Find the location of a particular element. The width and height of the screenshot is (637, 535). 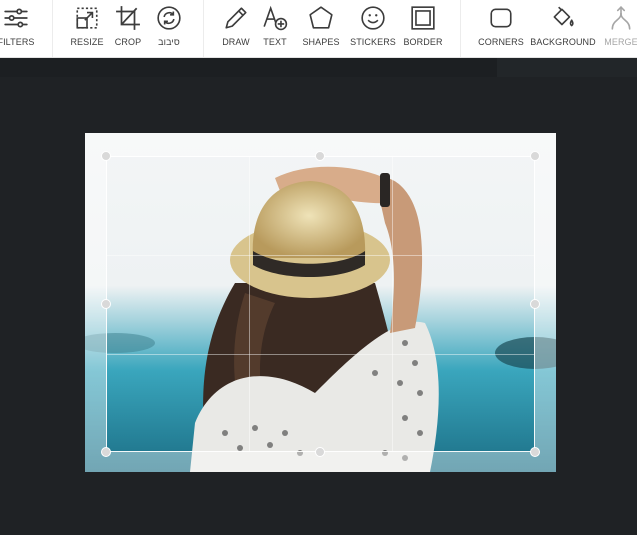

crop-handle-bottom-right is located at coordinates (535, 452).